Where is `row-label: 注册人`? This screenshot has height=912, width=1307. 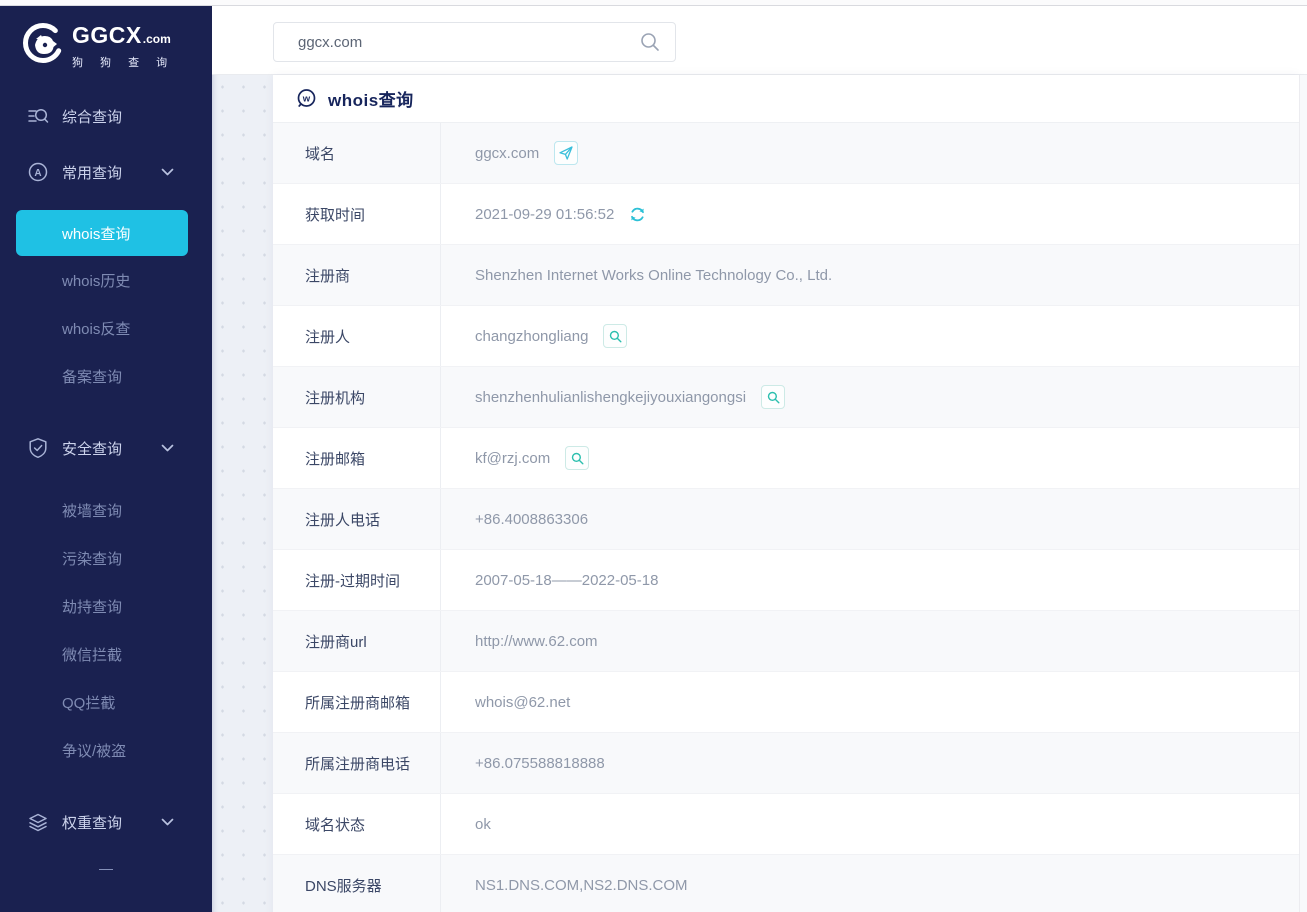 row-label: 注册人 is located at coordinates (357, 336).